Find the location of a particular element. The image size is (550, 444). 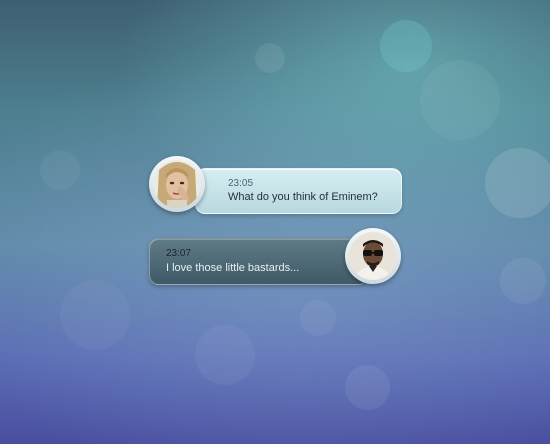

man-avatar is located at coordinates (373, 256).